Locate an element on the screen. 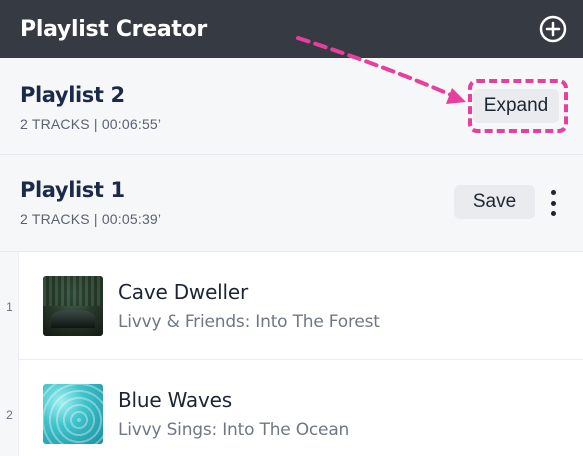  add-playlist-button is located at coordinates (553, 29).